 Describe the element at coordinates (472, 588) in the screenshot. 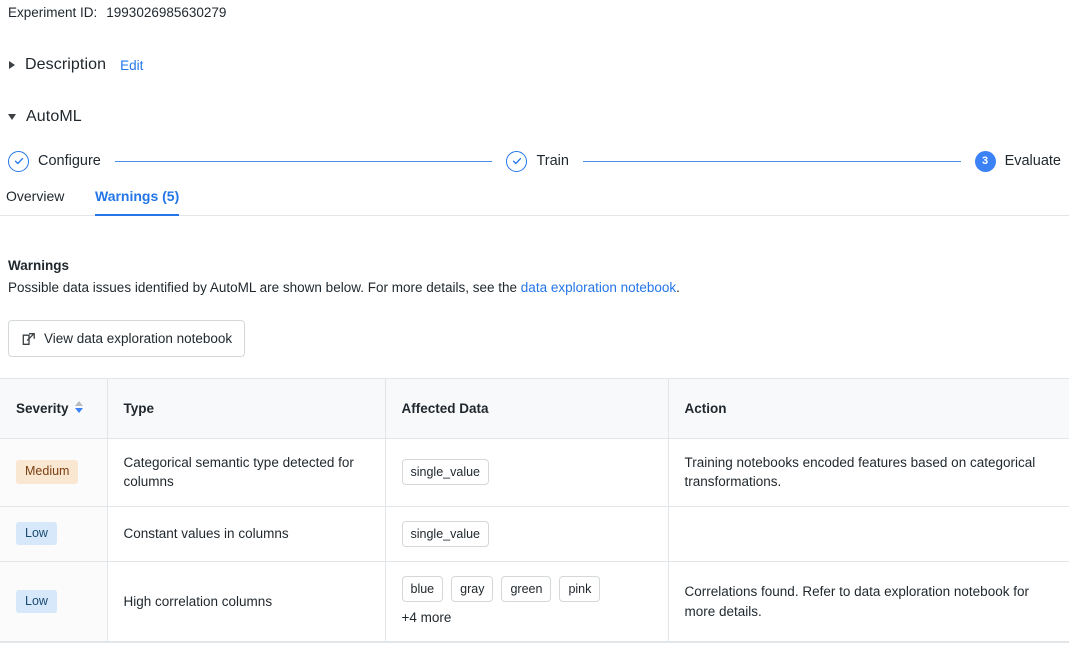

I see `chip: gray` at that location.